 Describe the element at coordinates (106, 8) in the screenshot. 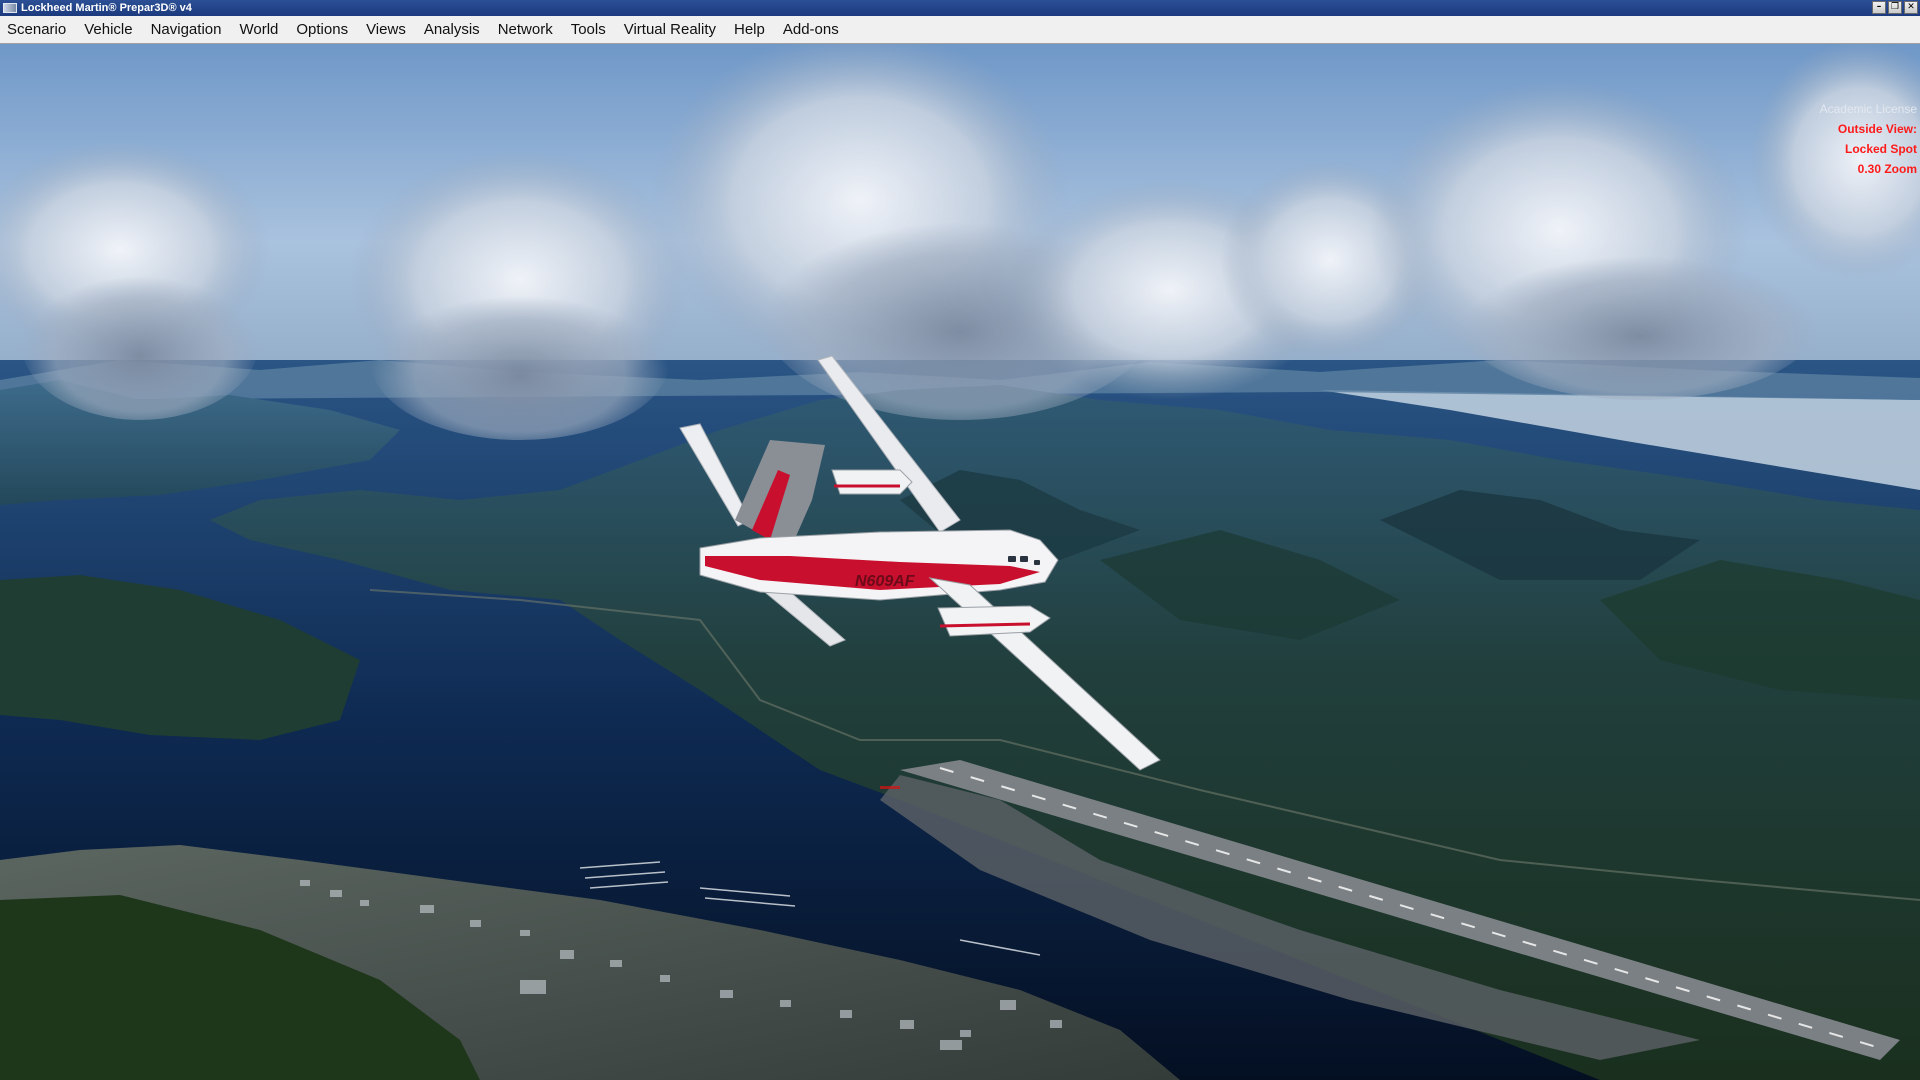

I see `window-title: Lockheed Martin® Prepar3D® v4` at that location.